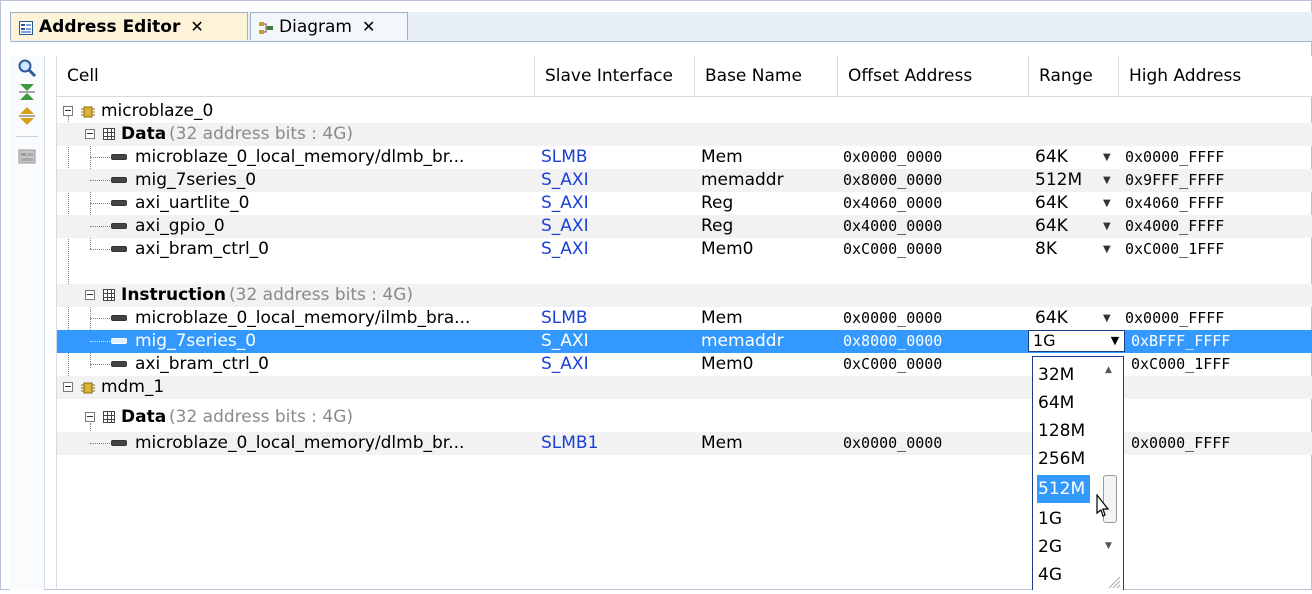 The height and width of the screenshot is (594, 1312). Describe the element at coordinates (157, 111) in the screenshot. I see `master-label: microblaze_0` at that location.